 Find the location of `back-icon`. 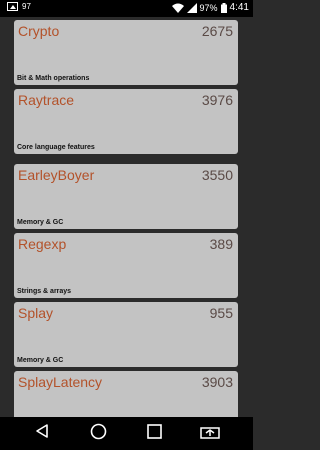

back-icon is located at coordinates (42, 433).